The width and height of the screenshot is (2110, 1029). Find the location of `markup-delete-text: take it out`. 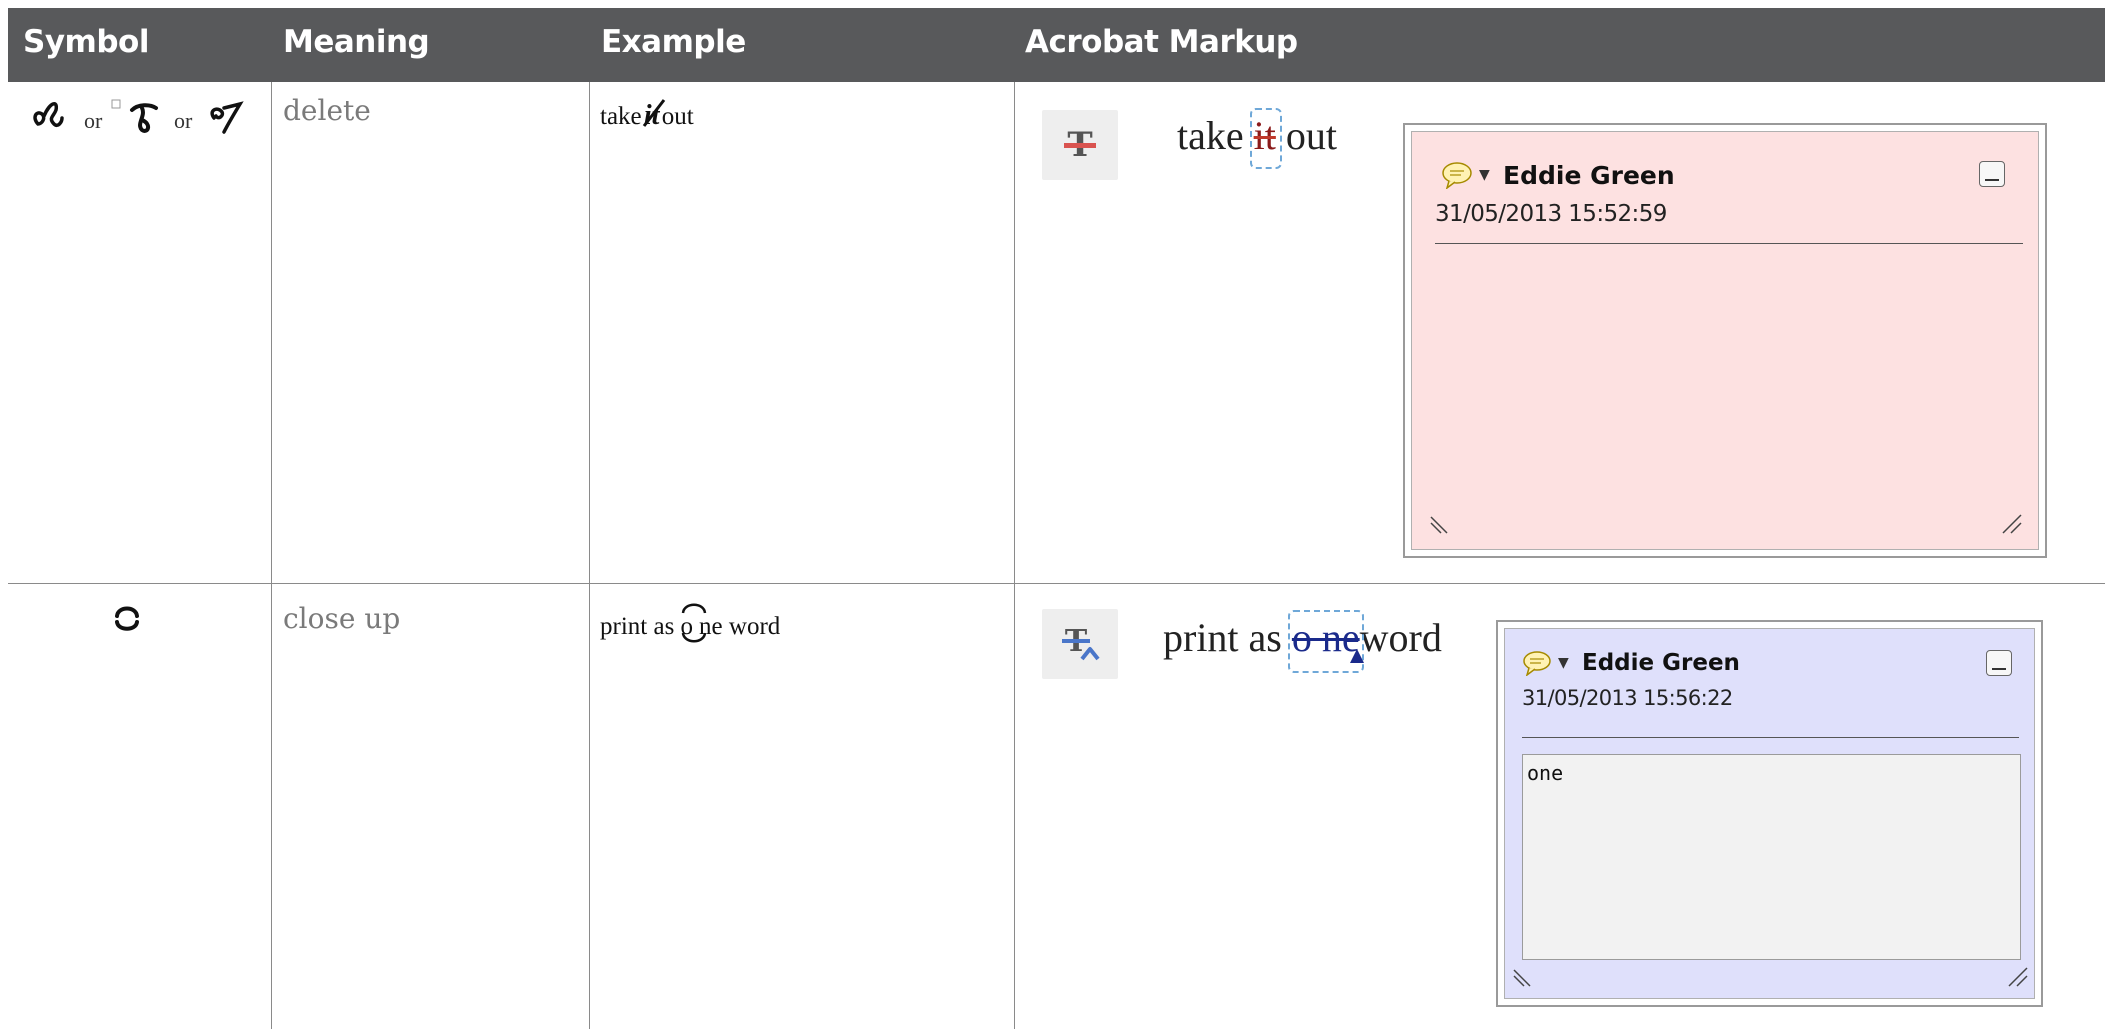

markup-delete-text: take it out is located at coordinates (1257, 138).